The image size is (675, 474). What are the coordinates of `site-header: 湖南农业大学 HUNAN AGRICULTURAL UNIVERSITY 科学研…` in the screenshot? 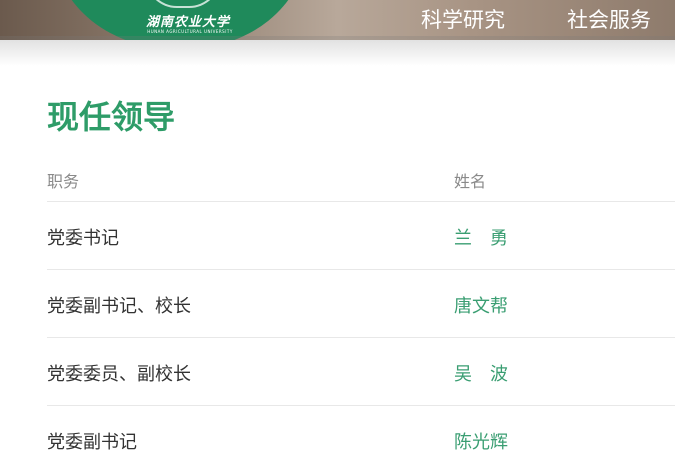 It's located at (337, 20).